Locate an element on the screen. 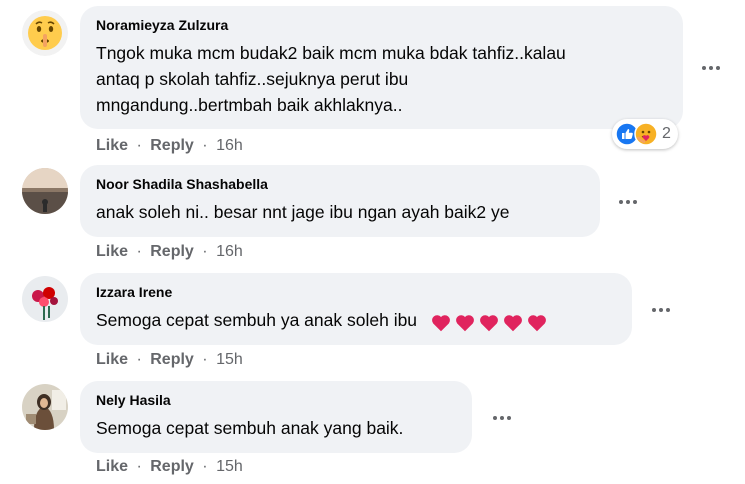 The width and height of the screenshot is (745, 484). heart-emojis is located at coordinates (490, 321).